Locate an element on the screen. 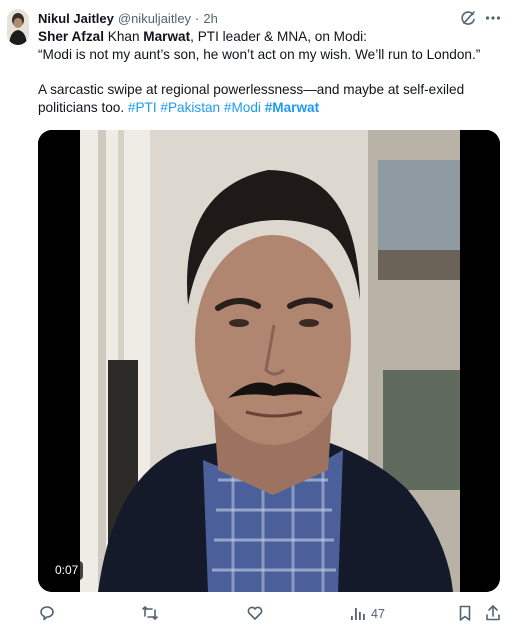 This screenshot has width=511, height=634. hashtag-pti: #PTI is located at coordinates (142, 107).